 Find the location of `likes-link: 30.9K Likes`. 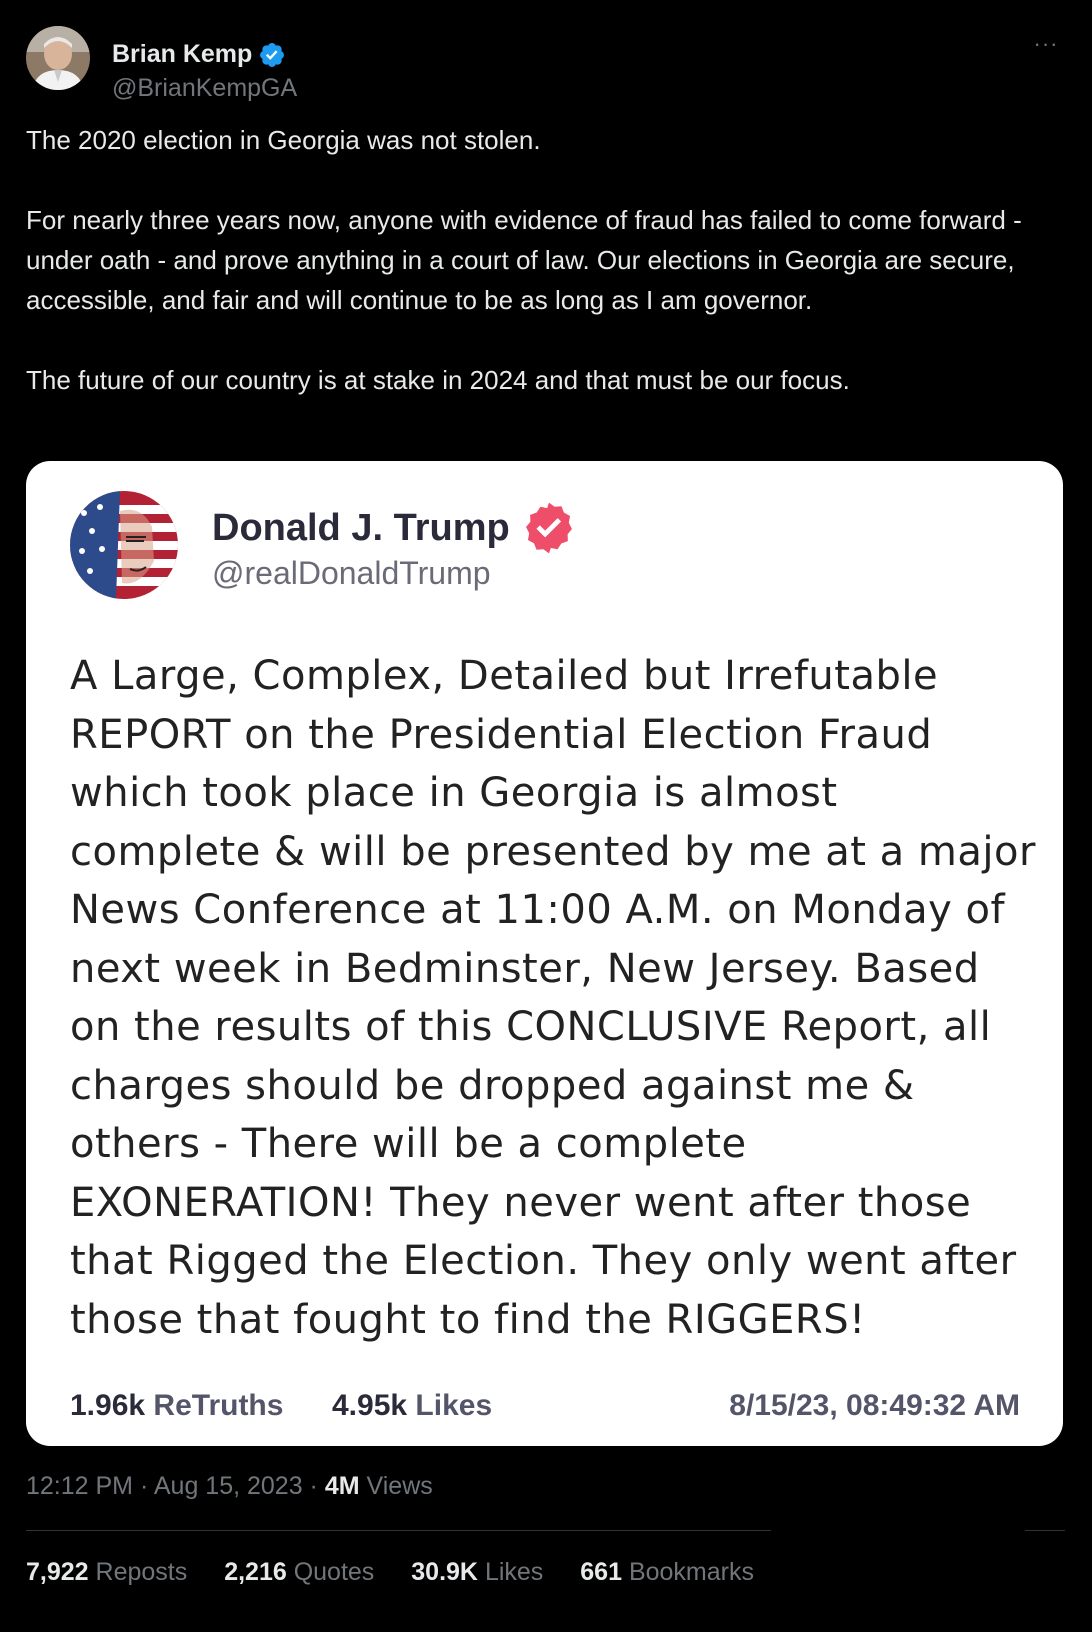

likes-link: 30.9K Likes is located at coordinates (477, 1572).